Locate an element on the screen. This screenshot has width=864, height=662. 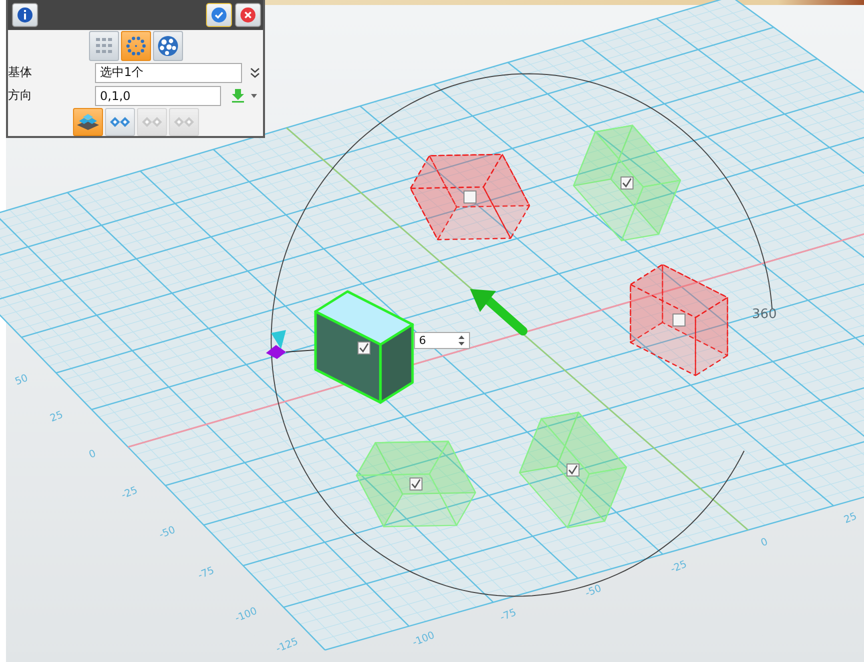
close-button is located at coordinates (248, 15).